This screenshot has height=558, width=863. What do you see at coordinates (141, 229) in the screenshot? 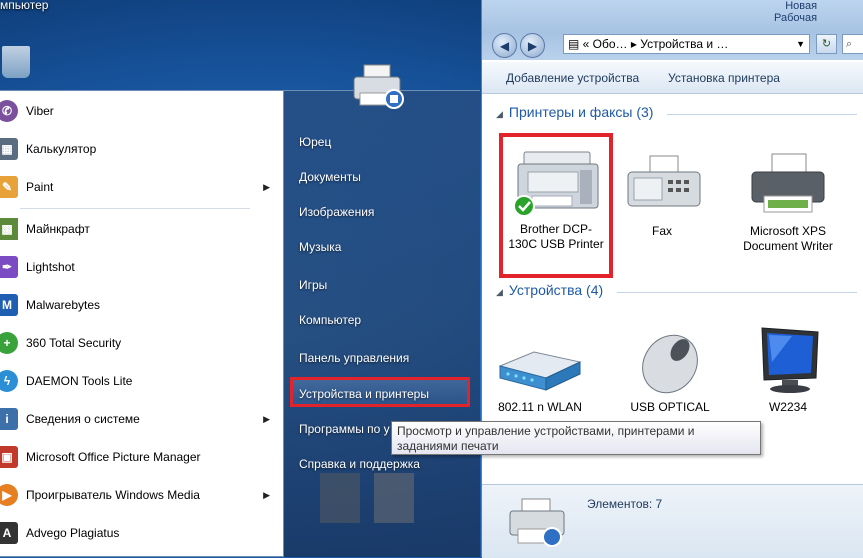
I see `program-item: ▩ Майнкрафт` at bounding box center [141, 229].